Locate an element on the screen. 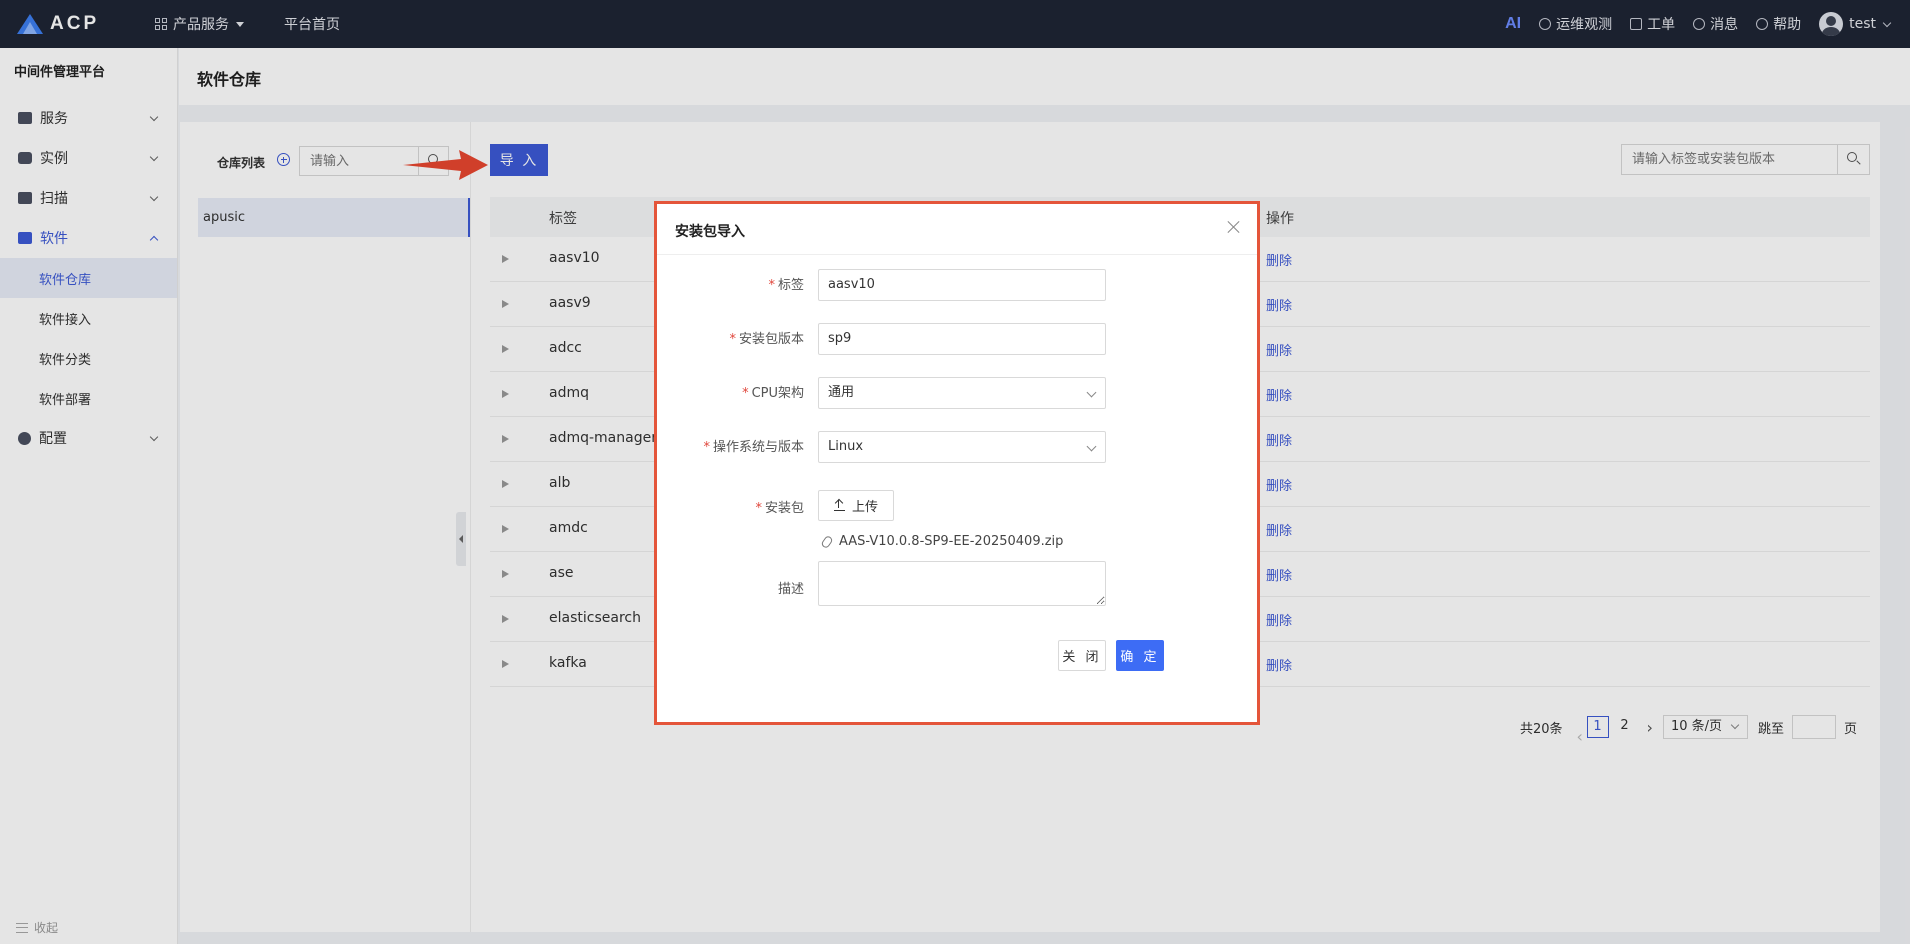  uploaded-file: AAS-V10.0.8-SP9-EE-20250409.zip is located at coordinates (942, 541).